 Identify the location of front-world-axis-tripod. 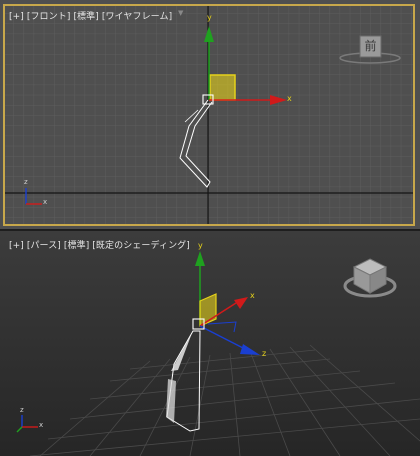
(33, 196).